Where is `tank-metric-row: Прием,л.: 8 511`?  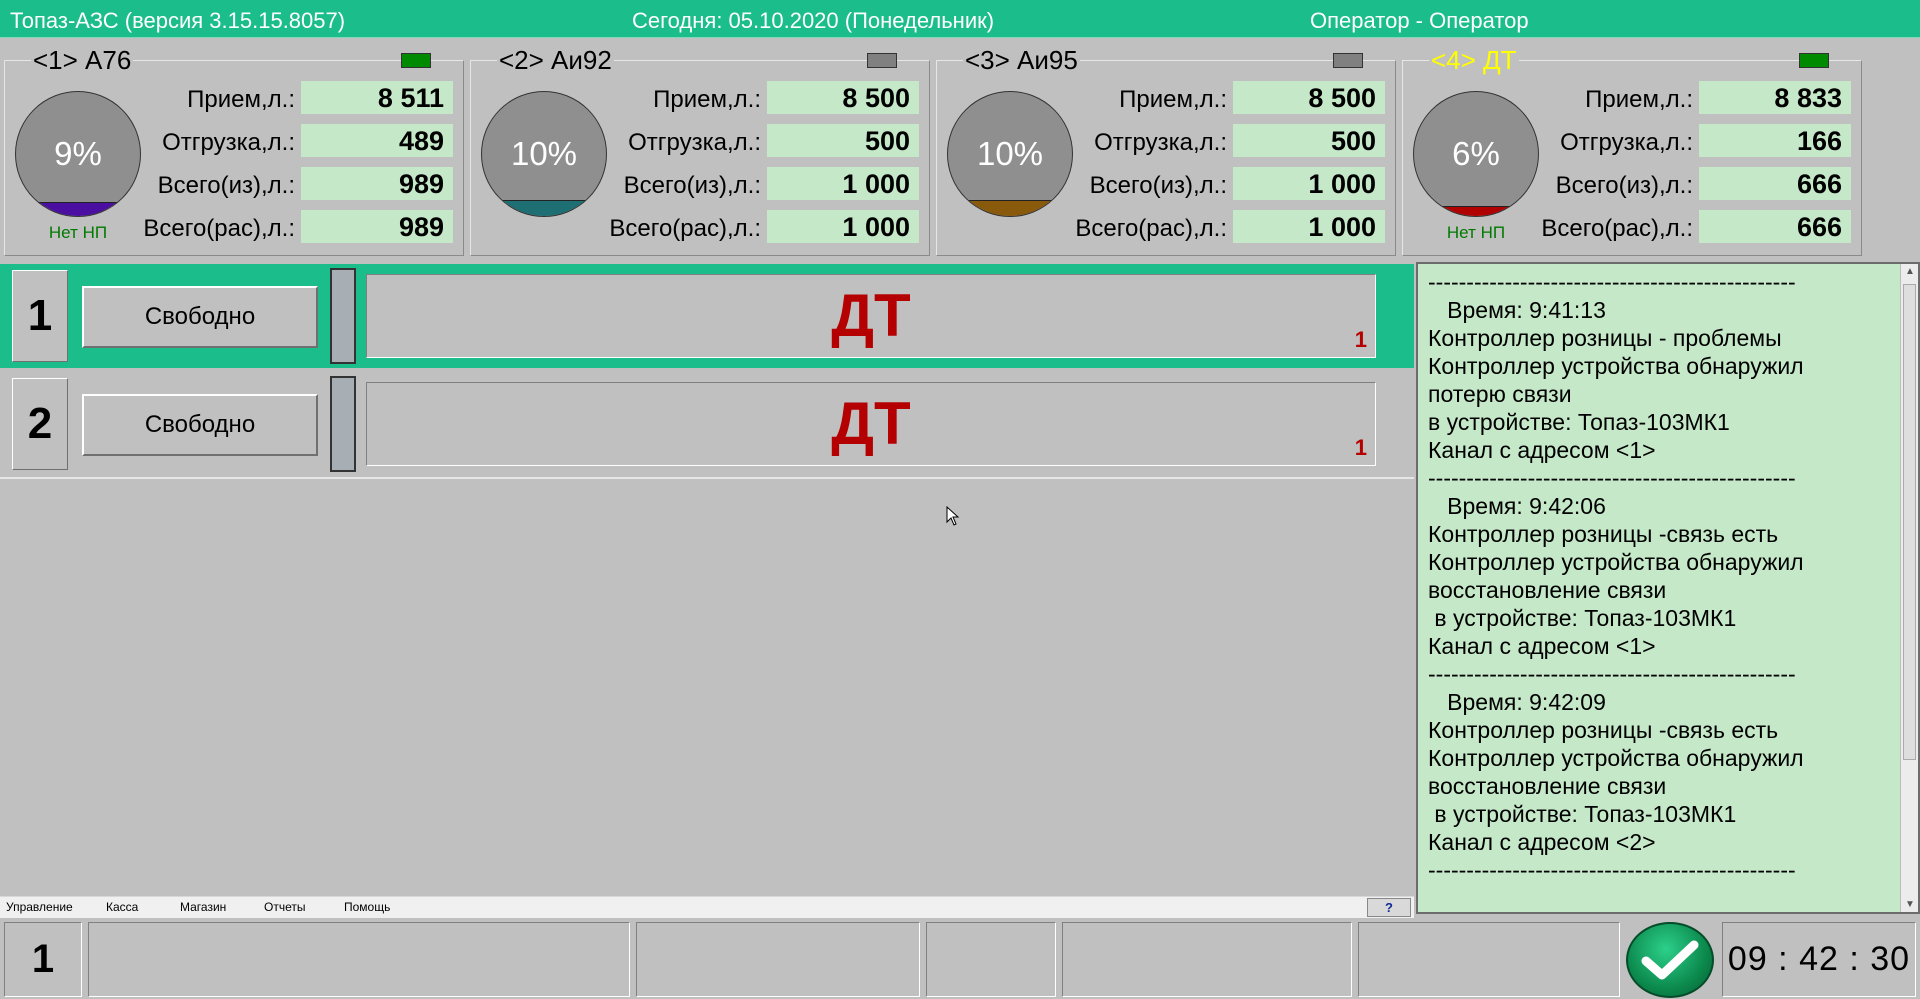 tank-metric-row: Прием,л.: 8 511 is located at coordinates (291, 98).